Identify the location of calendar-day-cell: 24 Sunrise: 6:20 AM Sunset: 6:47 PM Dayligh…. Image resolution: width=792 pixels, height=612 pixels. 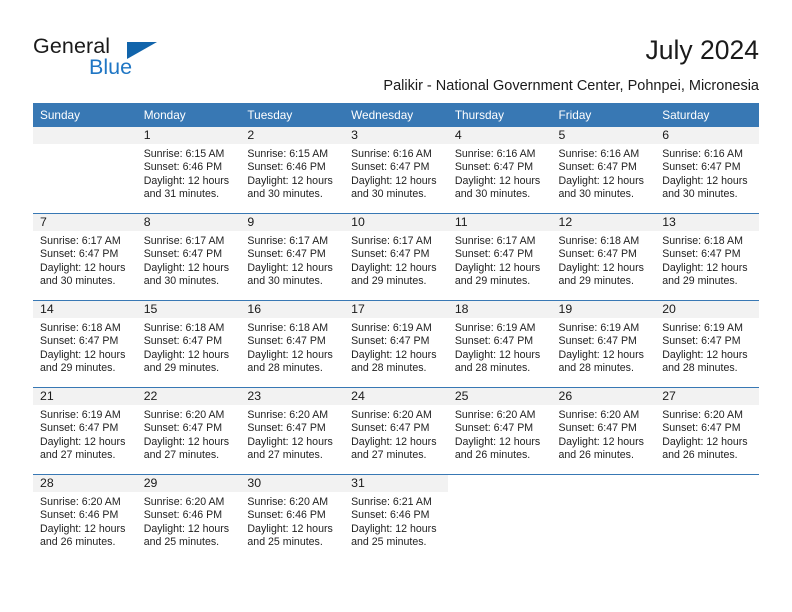
(396, 431).